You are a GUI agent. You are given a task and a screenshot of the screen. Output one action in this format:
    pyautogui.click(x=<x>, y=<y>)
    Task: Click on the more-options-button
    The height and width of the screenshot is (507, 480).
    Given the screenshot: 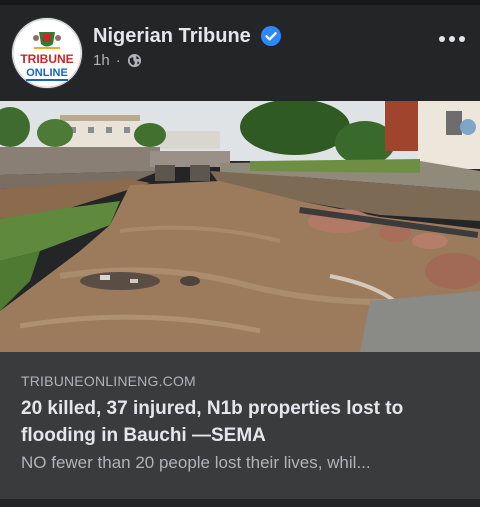 What is the action you would take?
    pyautogui.click(x=452, y=39)
    